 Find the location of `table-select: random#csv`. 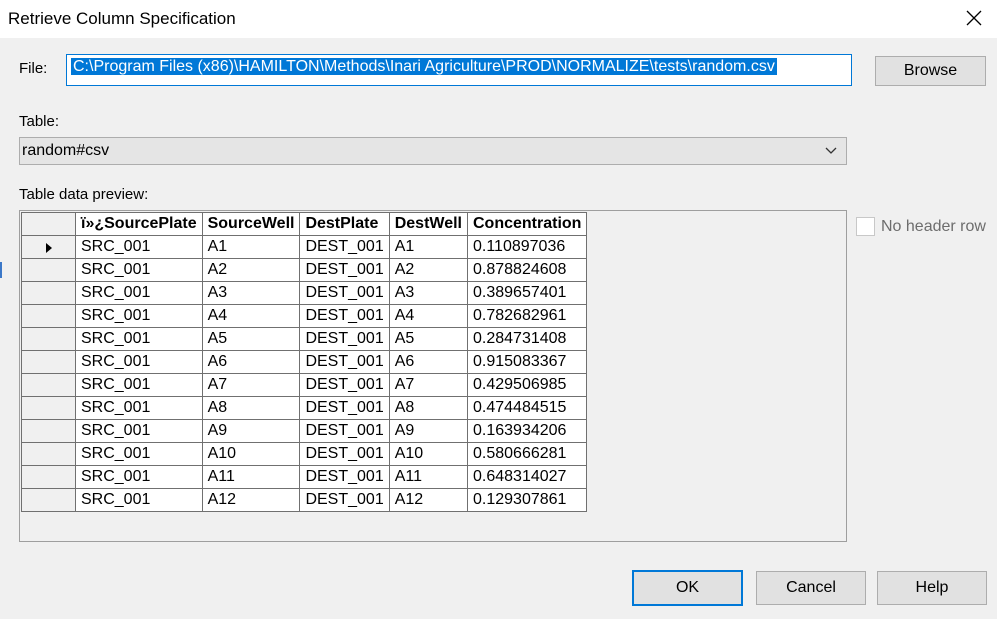

table-select: random#csv is located at coordinates (433, 151).